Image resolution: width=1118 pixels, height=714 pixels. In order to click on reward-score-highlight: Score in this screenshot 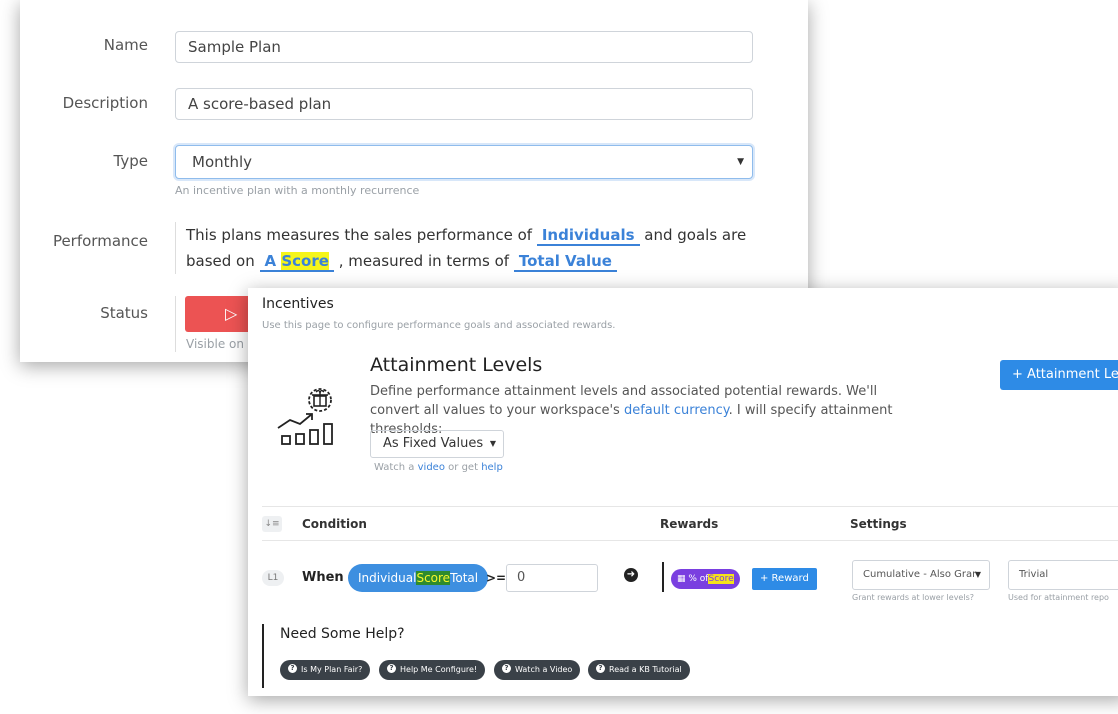, I will do `click(721, 579)`.